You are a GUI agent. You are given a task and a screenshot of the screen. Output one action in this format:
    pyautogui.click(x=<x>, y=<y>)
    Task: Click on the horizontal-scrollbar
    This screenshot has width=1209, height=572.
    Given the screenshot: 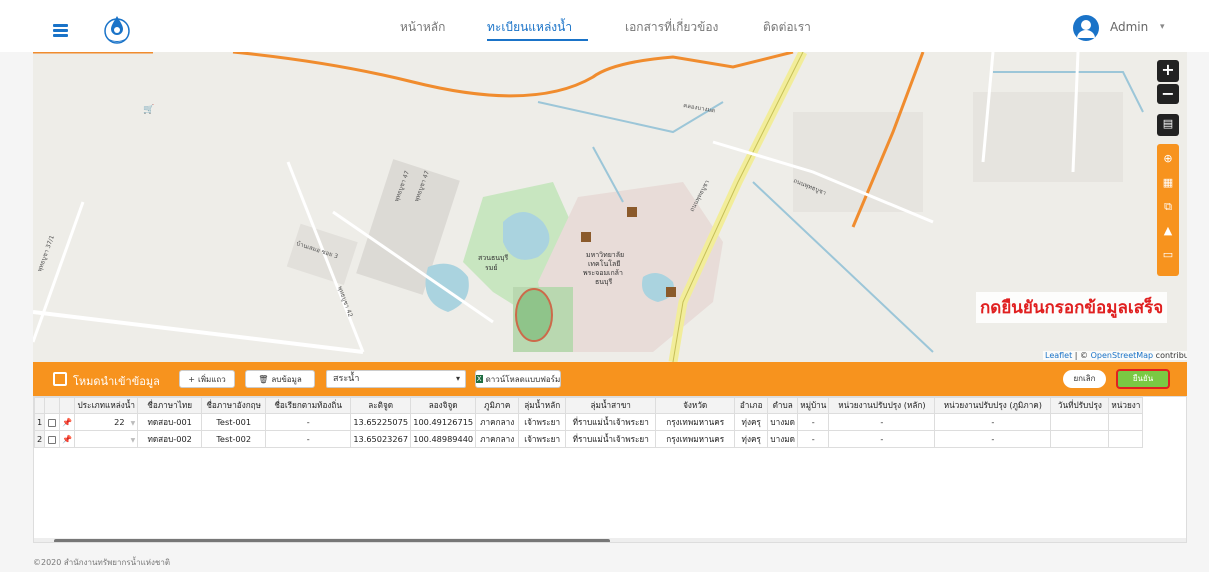 What is the action you would take?
    pyautogui.click(x=610, y=540)
    